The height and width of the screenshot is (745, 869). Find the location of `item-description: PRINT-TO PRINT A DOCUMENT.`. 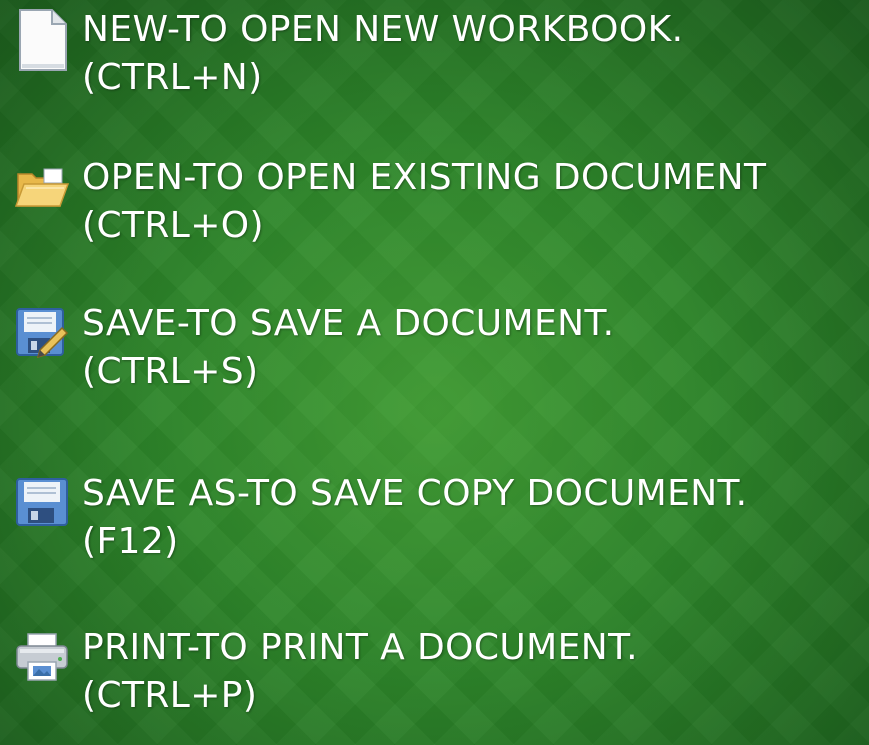

item-description: PRINT-TO PRINT A DOCUMENT. is located at coordinates (360, 647).